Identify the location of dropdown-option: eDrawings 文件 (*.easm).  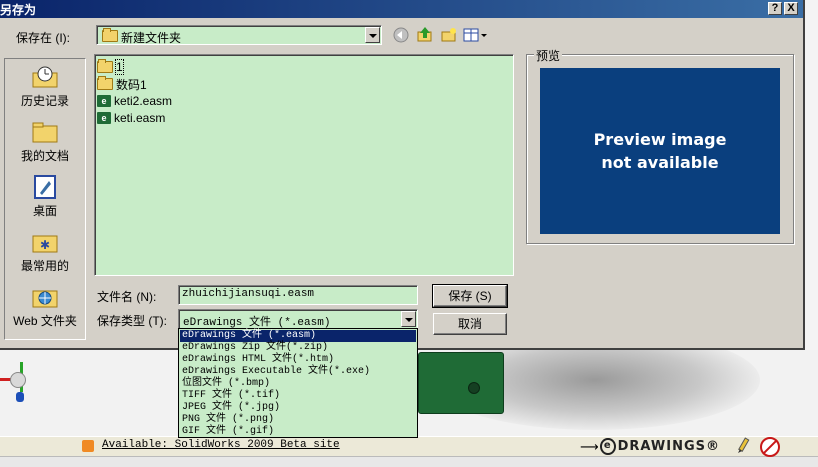
(298, 336).